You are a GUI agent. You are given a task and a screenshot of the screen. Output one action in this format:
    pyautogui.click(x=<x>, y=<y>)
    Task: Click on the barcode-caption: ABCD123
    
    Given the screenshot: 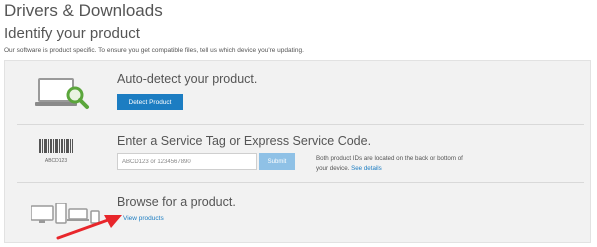 What is the action you would take?
    pyautogui.click(x=56, y=161)
    